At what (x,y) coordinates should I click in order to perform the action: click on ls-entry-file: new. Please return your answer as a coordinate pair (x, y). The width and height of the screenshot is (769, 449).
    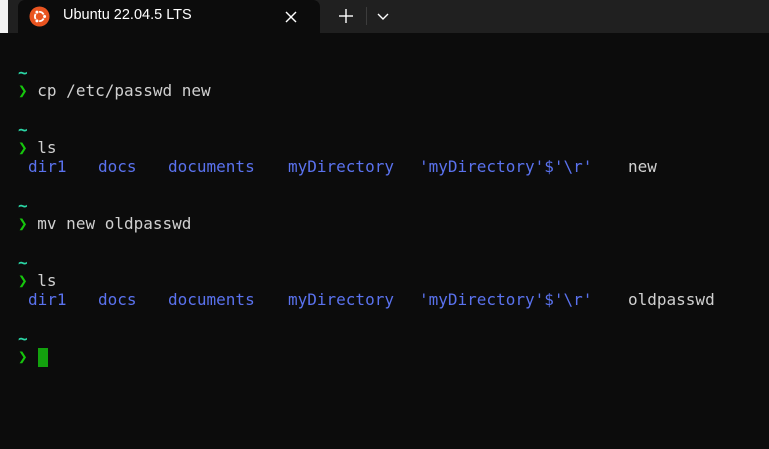
    Looking at the image, I should click on (642, 166).